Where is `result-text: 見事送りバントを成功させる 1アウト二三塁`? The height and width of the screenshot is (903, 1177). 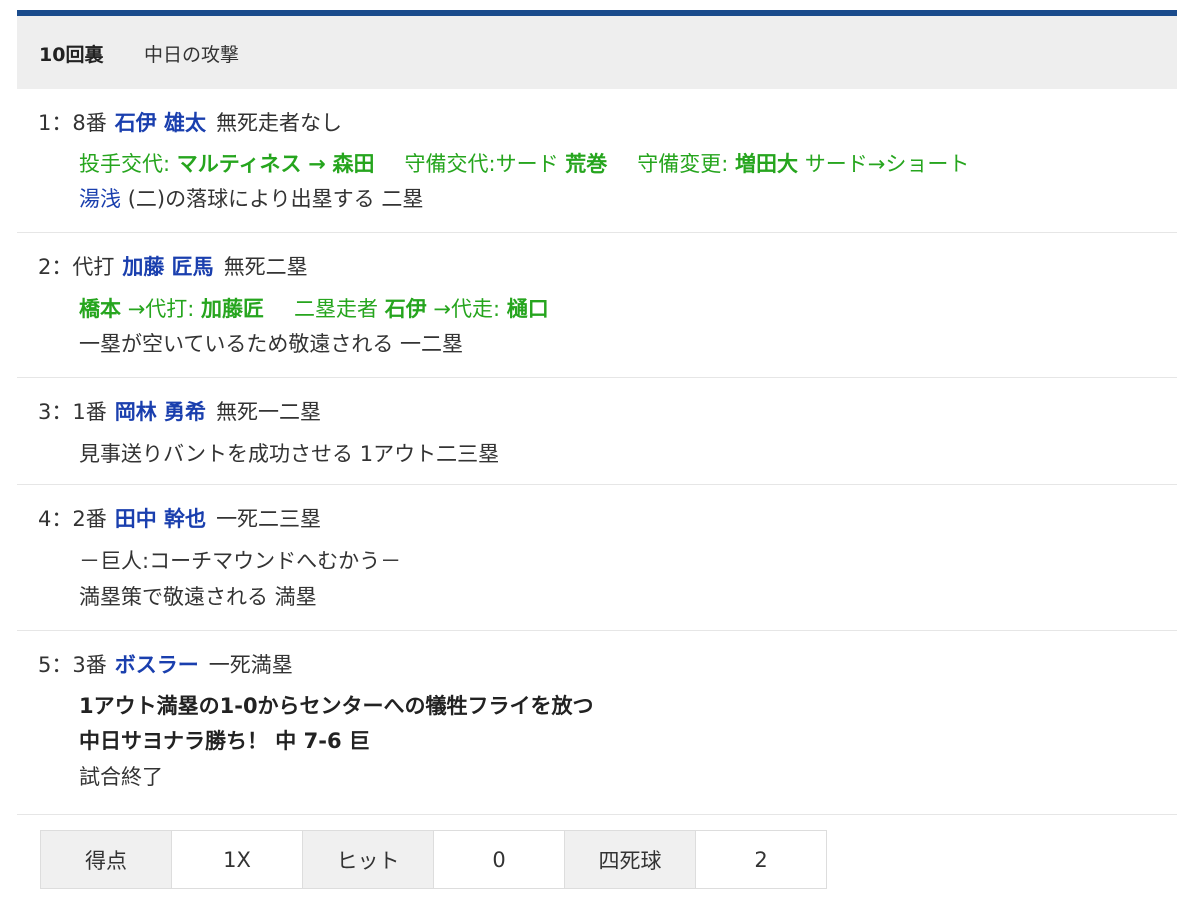
result-text: 見事送りバントを成功させる 1アウト二三塁 is located at coordinates (289, 454).